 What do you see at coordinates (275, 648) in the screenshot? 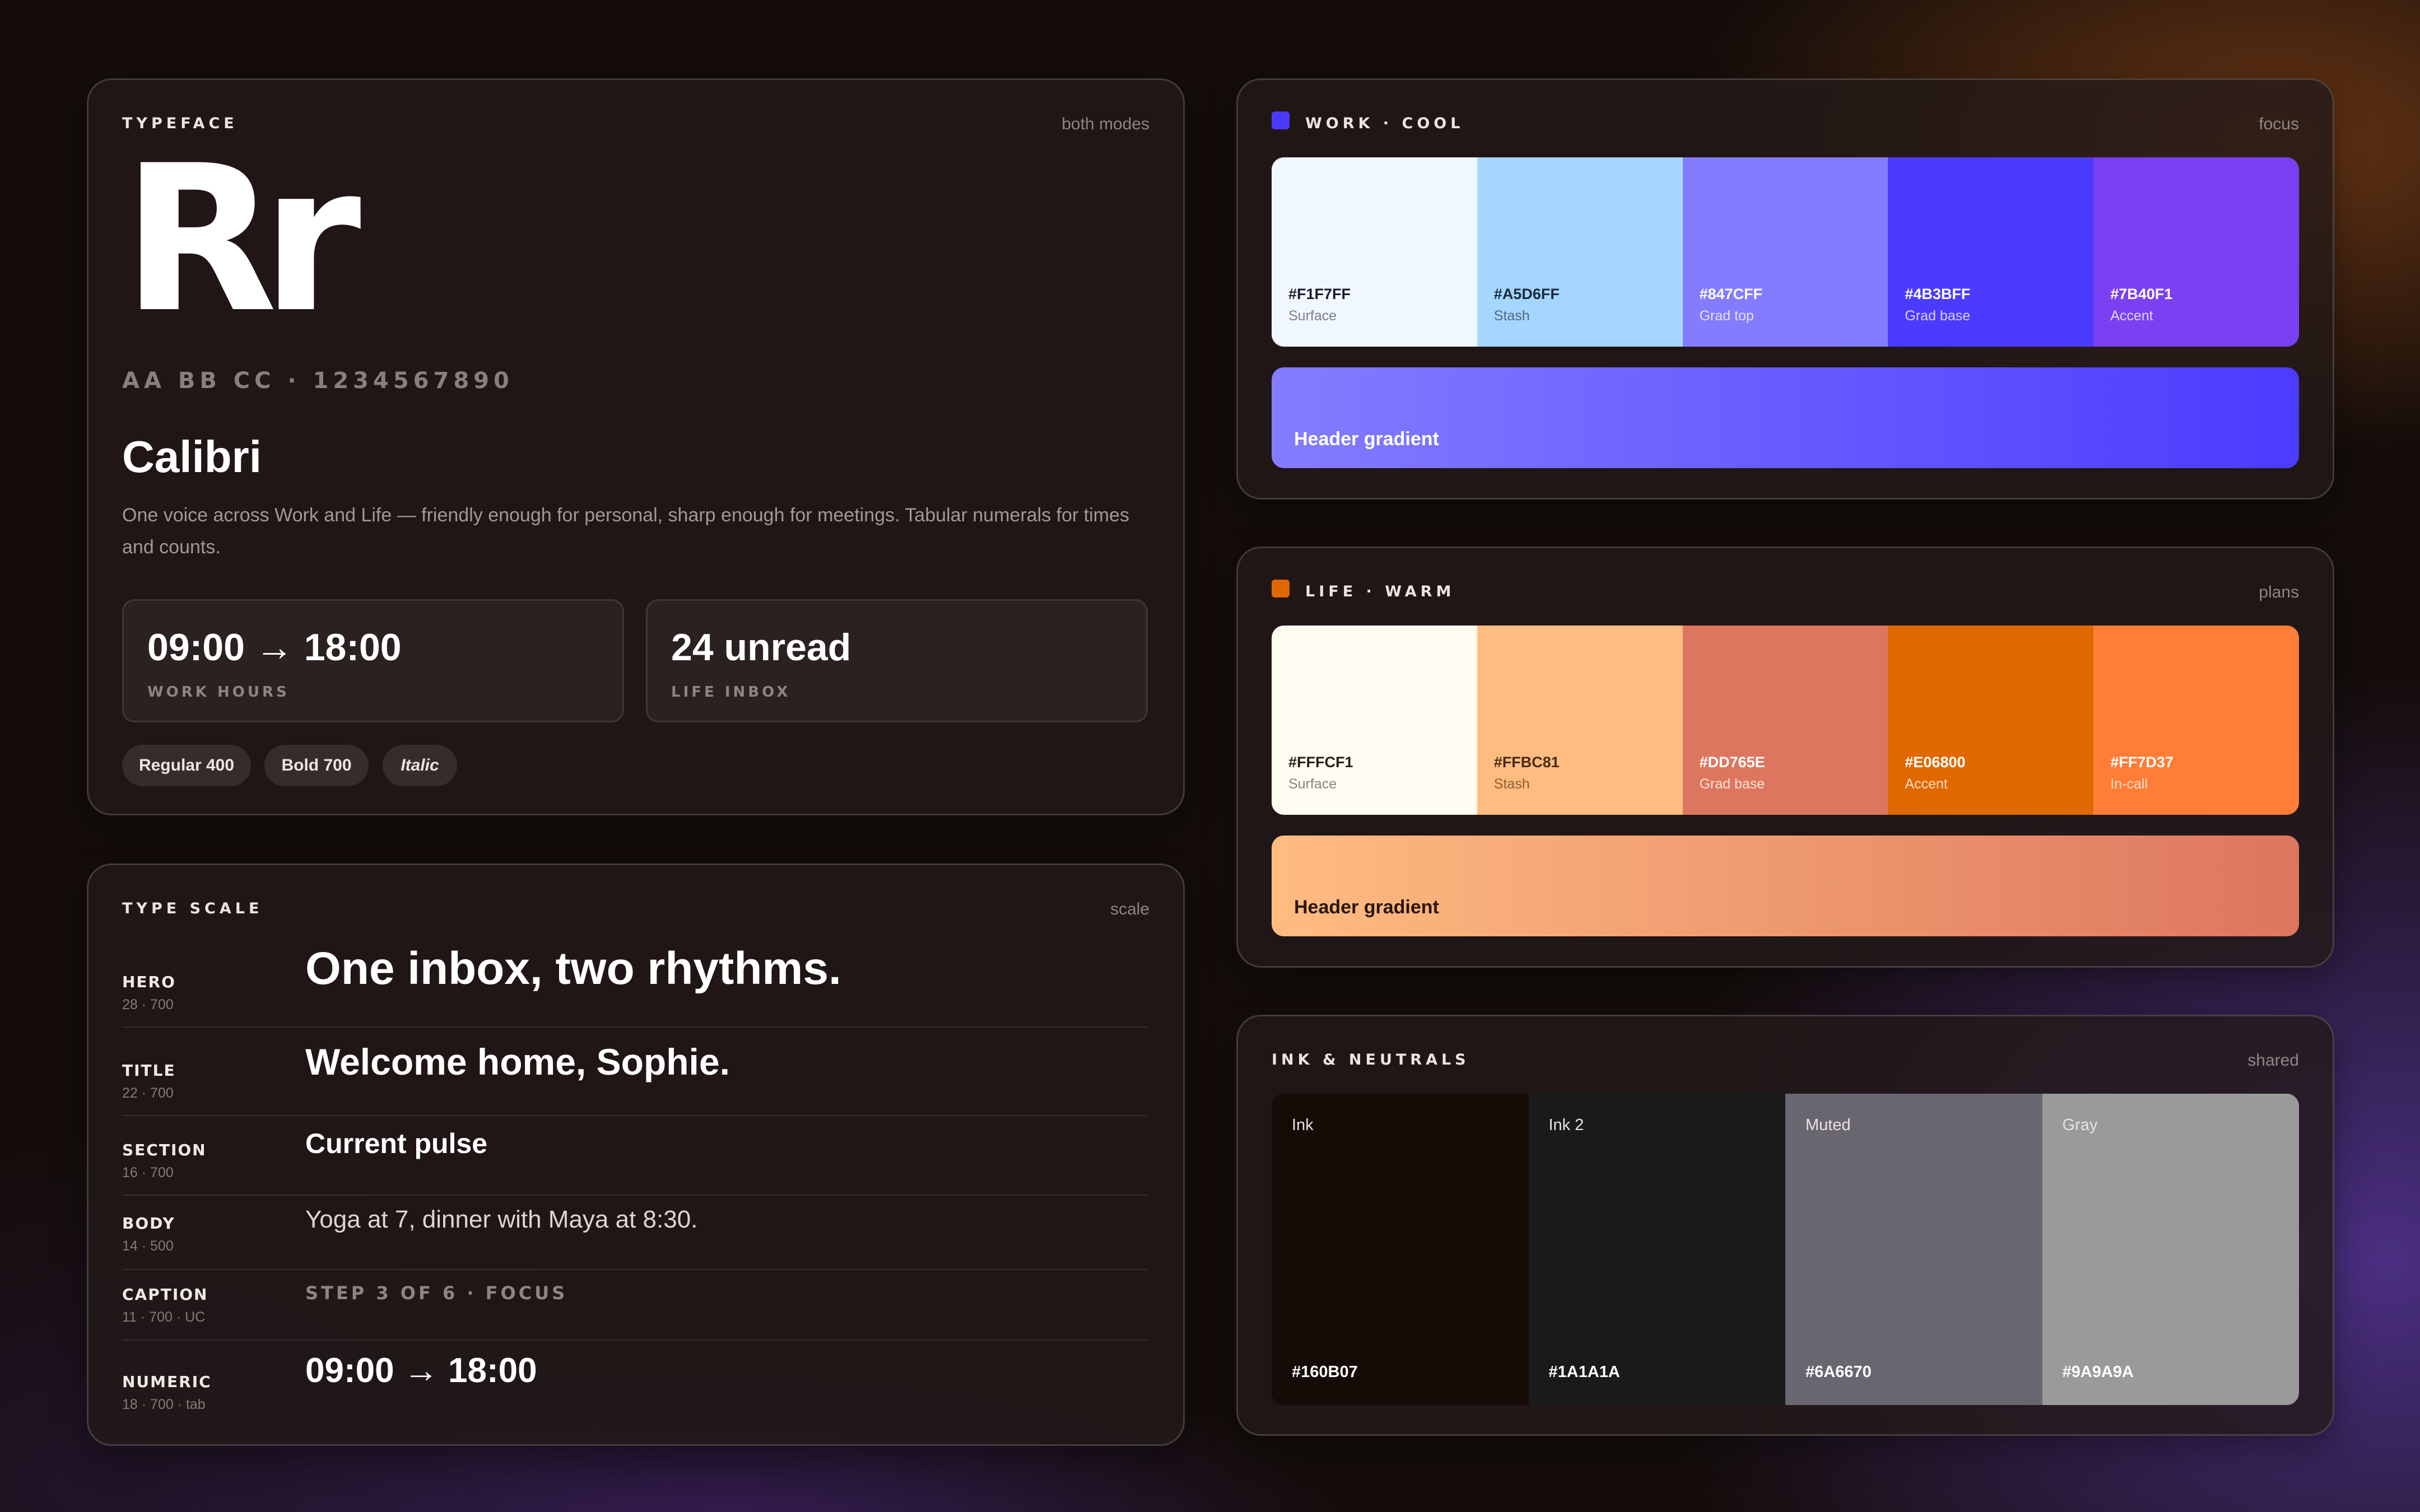
I see `stat-value: 09:00 → 18:00` at bounding box center [275, 648].